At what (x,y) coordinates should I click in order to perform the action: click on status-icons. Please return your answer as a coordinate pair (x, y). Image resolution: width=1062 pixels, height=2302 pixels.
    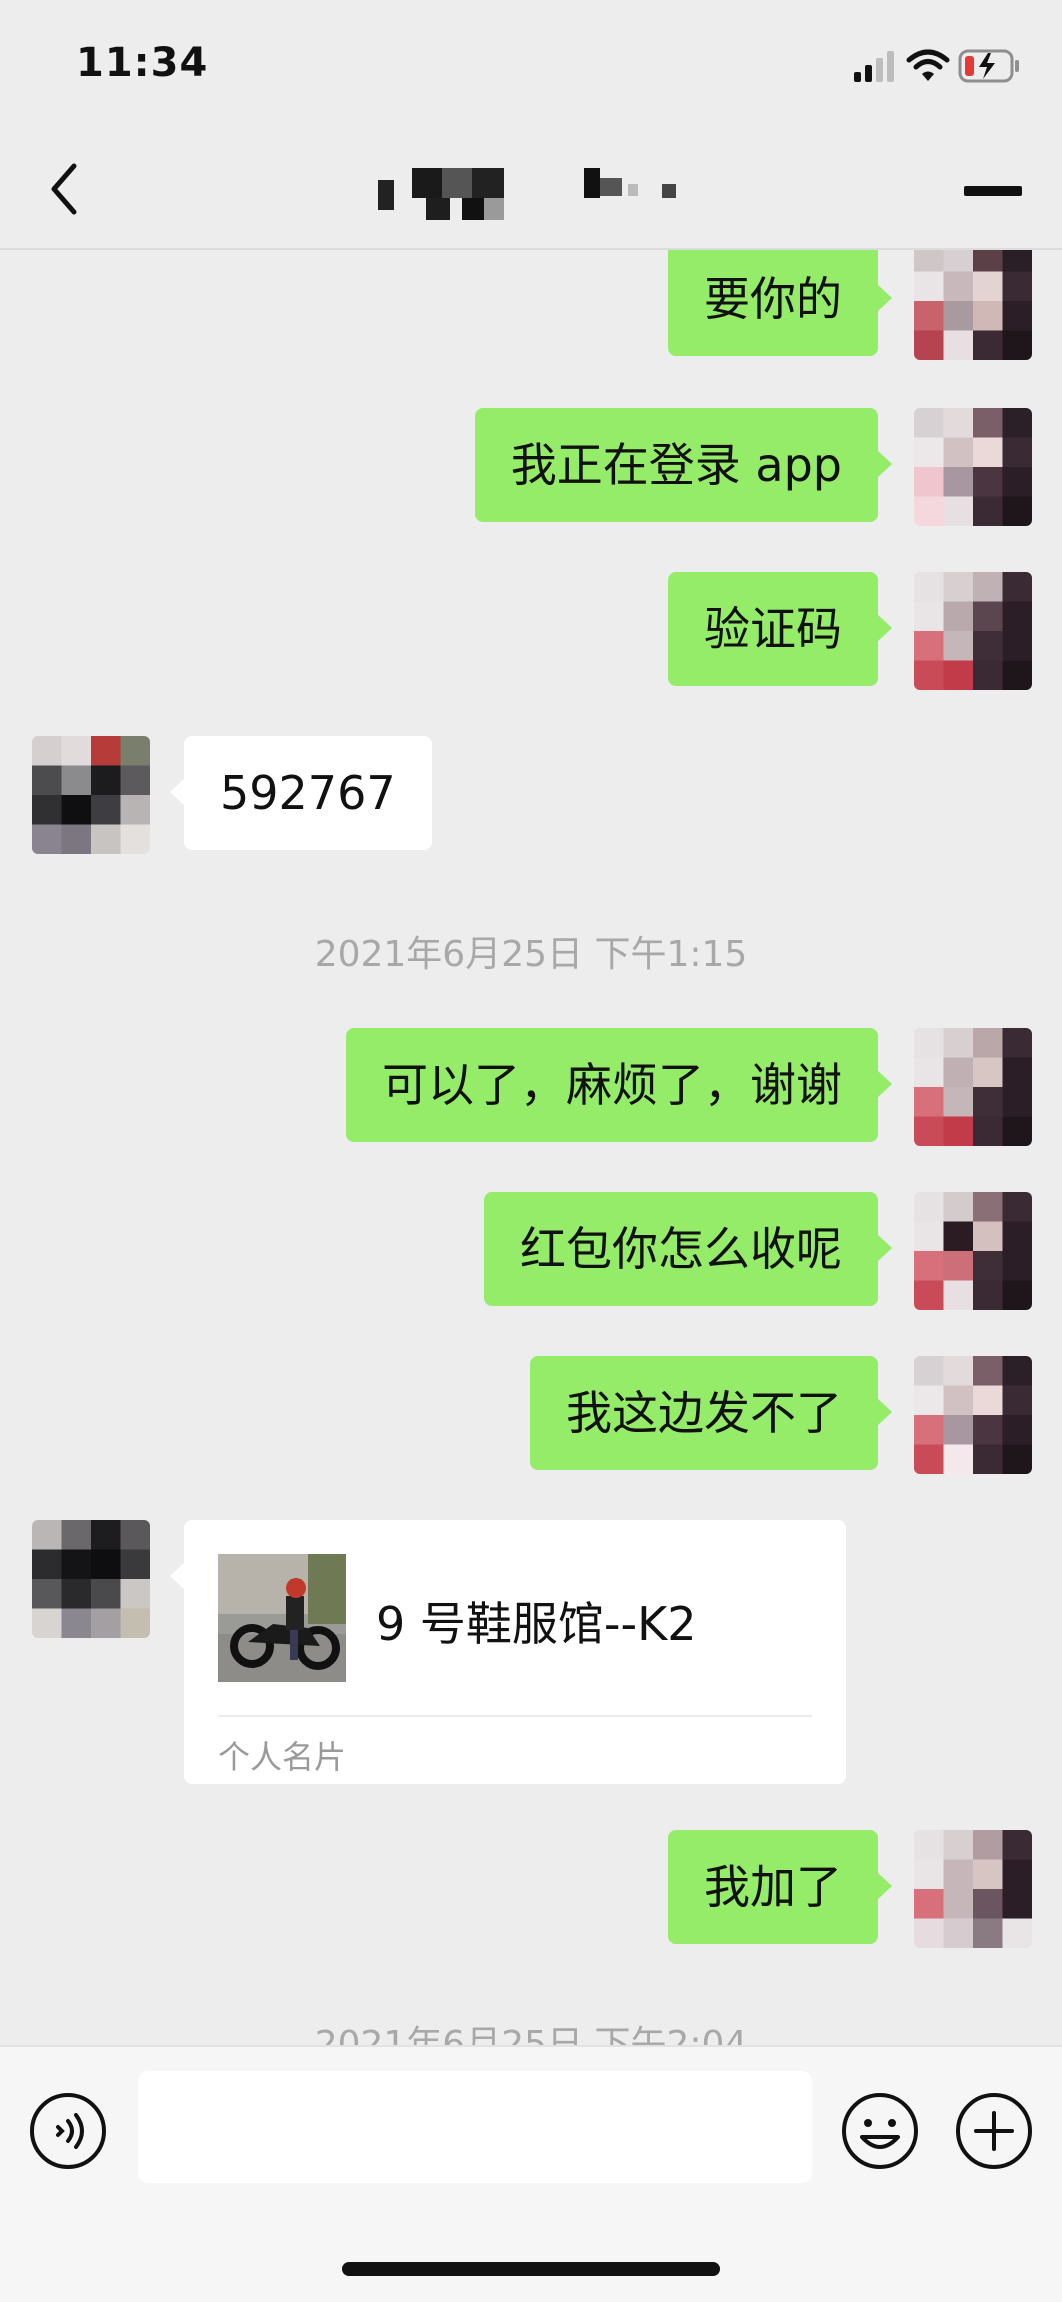
    Looking at the image, I should click on (922, 66).